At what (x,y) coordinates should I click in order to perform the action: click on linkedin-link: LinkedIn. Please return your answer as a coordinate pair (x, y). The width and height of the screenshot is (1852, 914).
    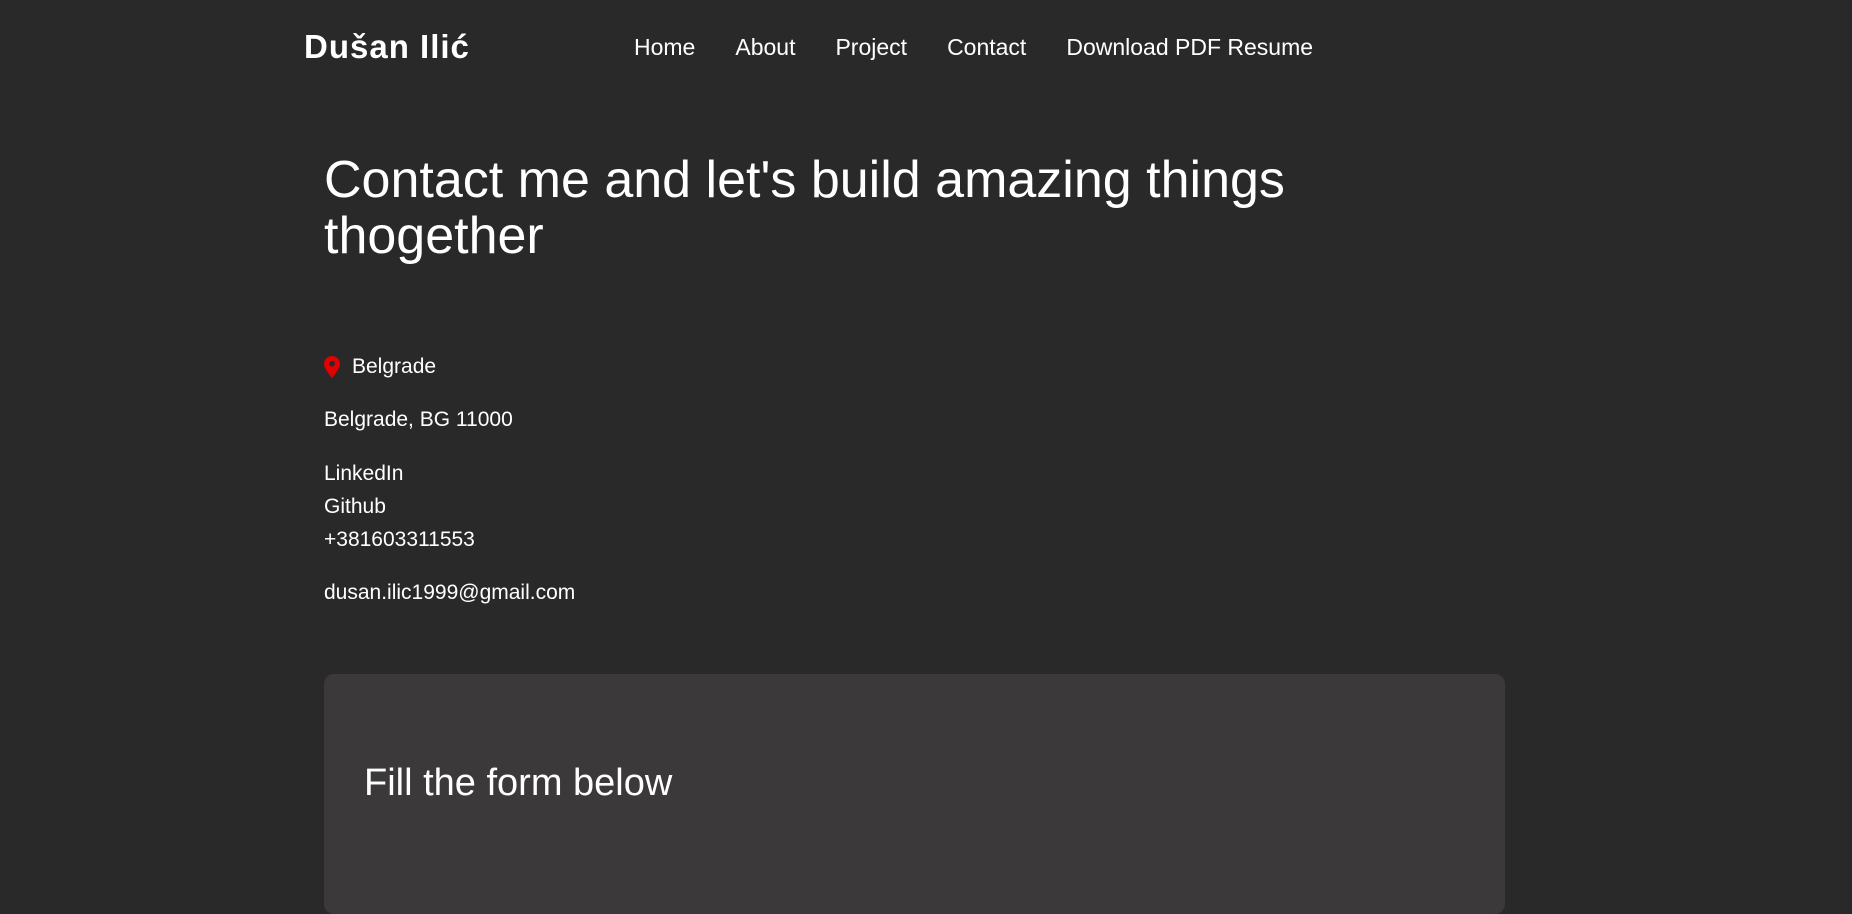
    Looking at the image, I should click on (674, 473).